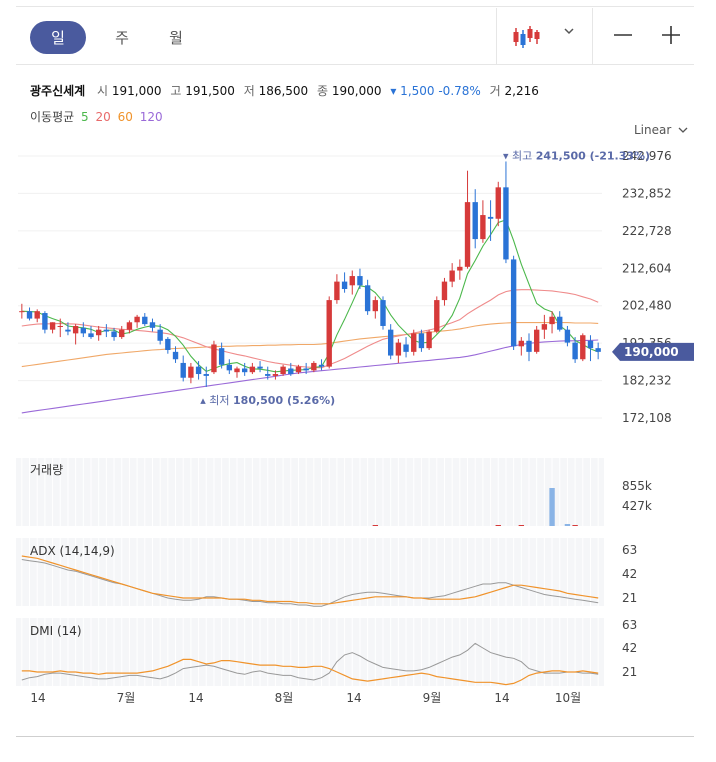 The height and width of the screenshot is (762, 716). Describe the element at coordinates (629, 598) in the screenshot. I see `adx-tick-label: 21` at that location.